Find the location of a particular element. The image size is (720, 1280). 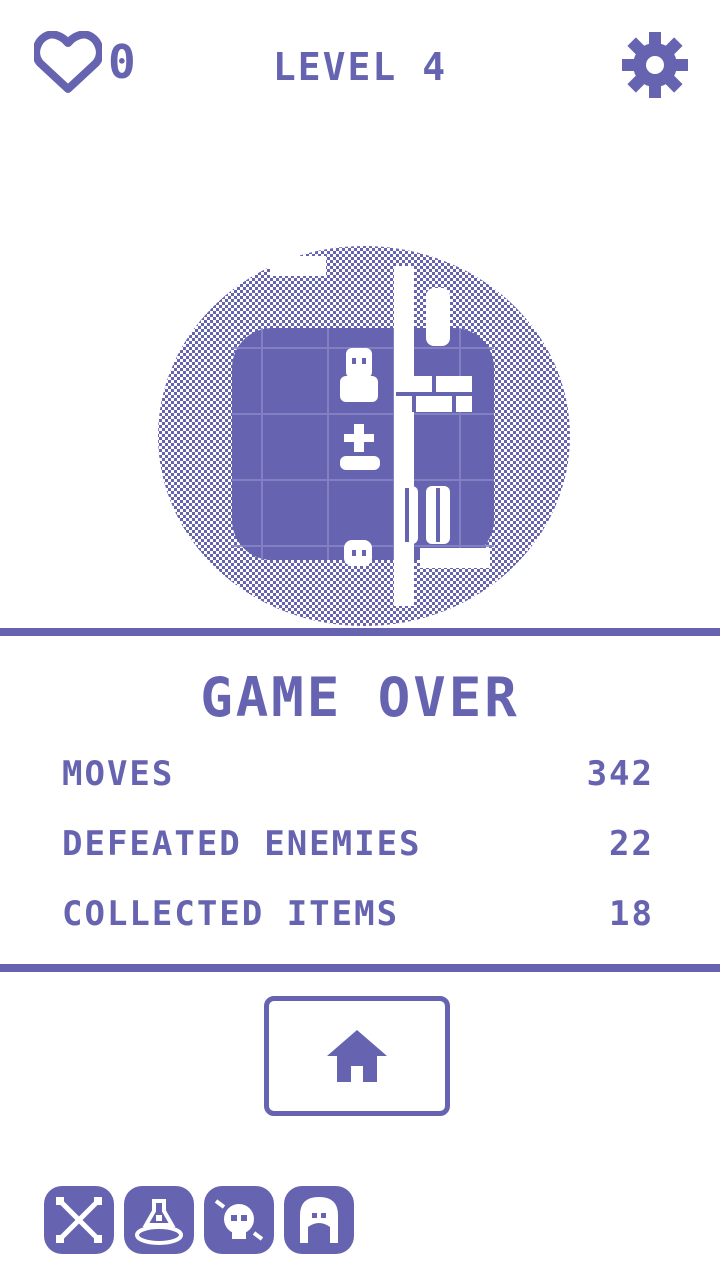

character-icon is located at coordinates (319, 1220).